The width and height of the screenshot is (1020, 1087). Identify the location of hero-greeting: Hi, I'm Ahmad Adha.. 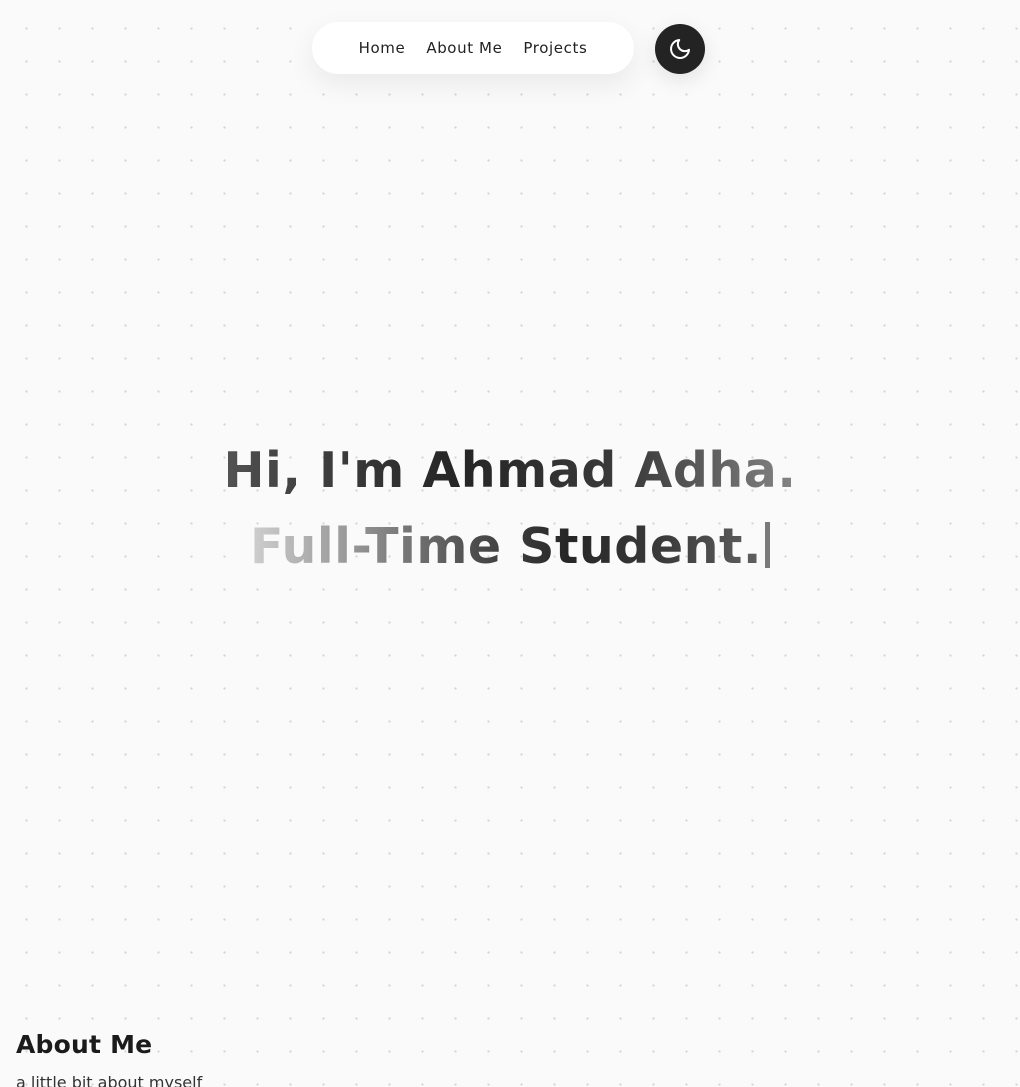
(510, 471).